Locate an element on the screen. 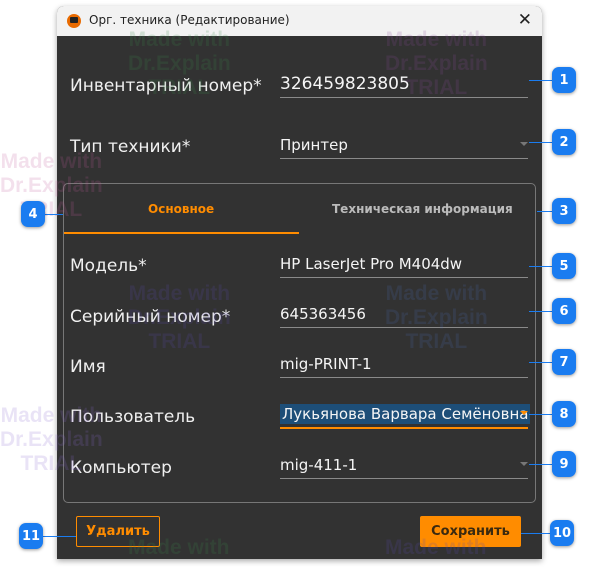  callout-1: 1 is located at coordinates (564, 80).